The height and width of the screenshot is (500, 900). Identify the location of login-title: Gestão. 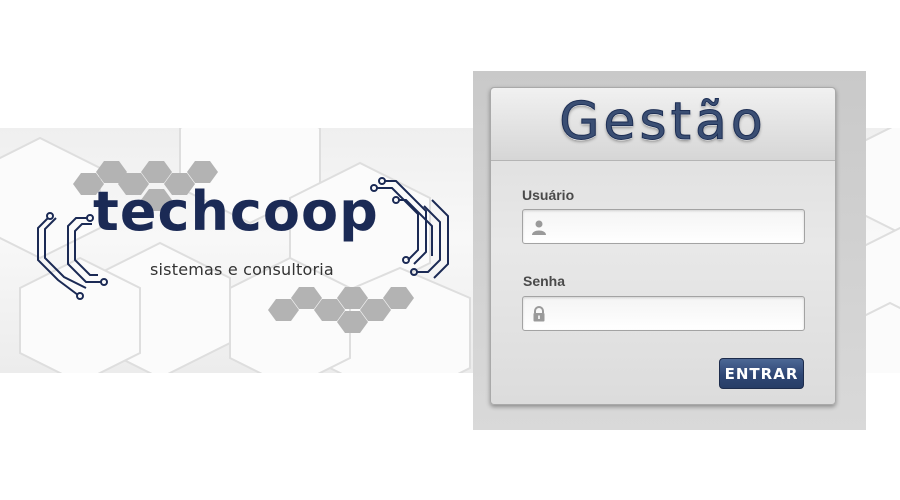
(663, 122).